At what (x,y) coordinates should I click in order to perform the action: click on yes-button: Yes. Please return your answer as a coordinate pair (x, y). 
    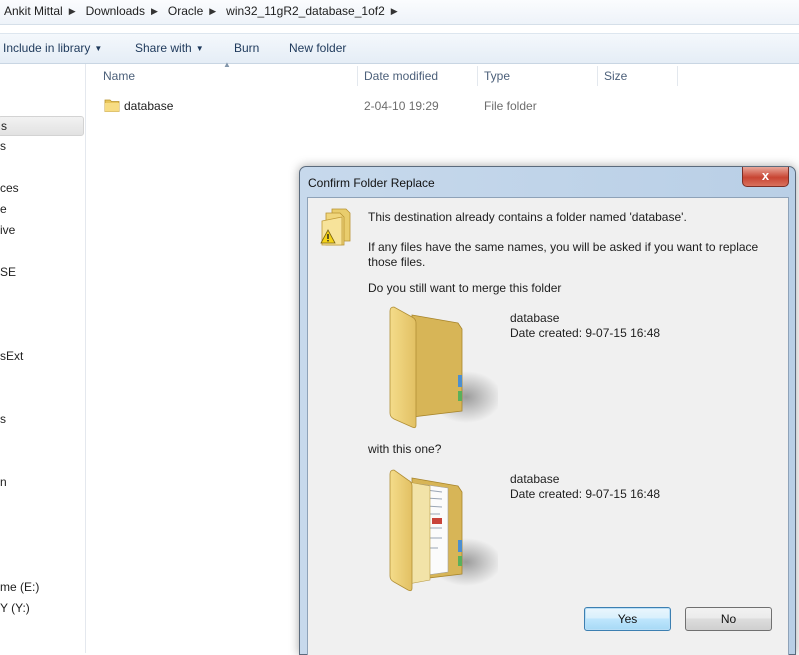
    Looking at the image, I should click on (627, 619).